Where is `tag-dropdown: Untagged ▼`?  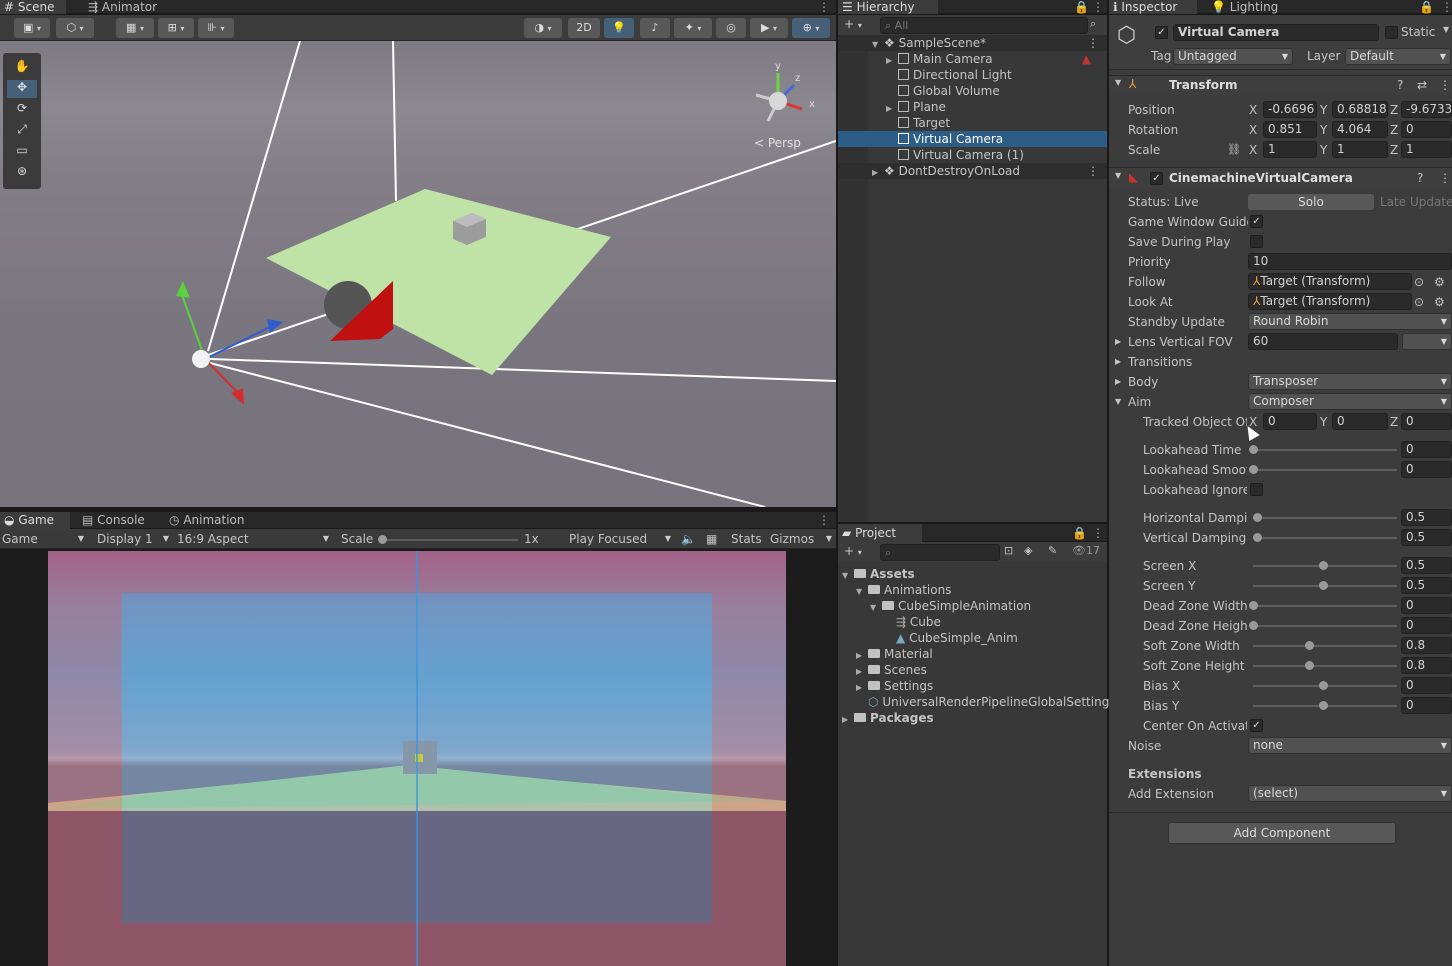 tag-dropdown: Untagged ▼ is located at coordinates (1233, 56).